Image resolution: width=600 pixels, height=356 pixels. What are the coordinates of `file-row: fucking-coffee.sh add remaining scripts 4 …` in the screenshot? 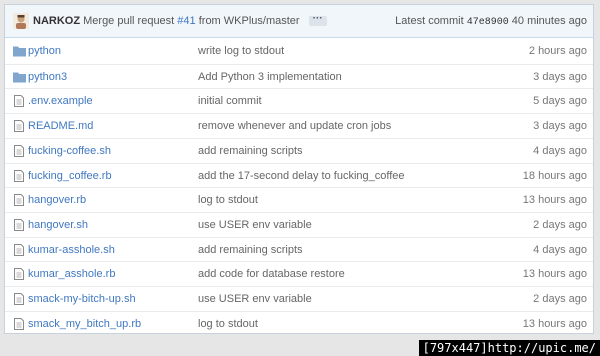 It's located at (299, 150).